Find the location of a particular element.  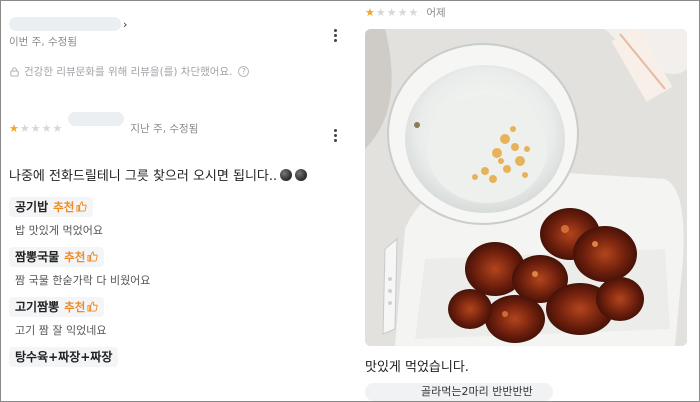

menu-item-review: 짬뽕국물 추천 짬 국물 한숟가락 다 비웠어요 is located at coordinates (79, 267).